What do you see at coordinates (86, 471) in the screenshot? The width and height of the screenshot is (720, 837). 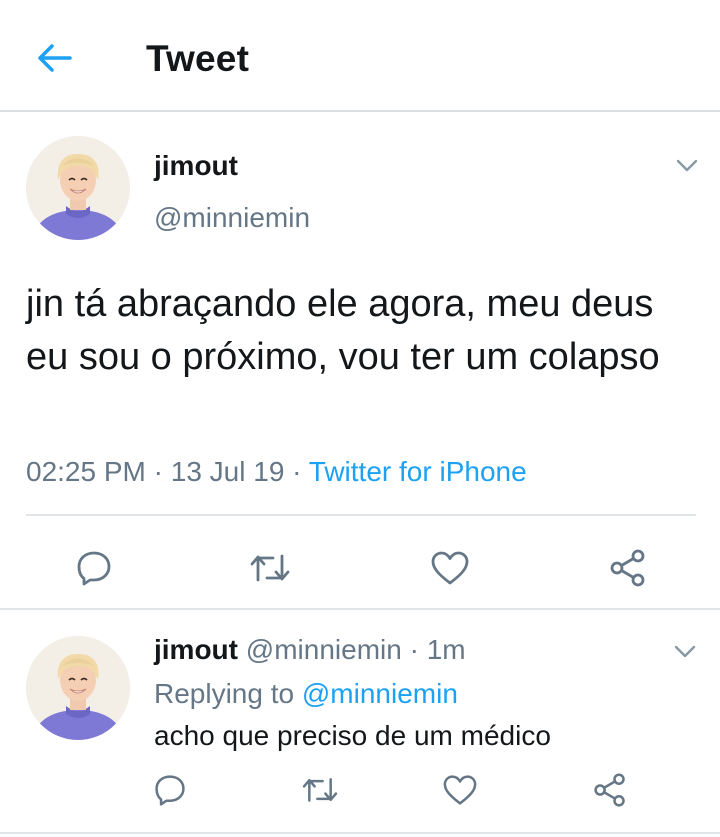 I see `tweet-time: 02:25 PM` at bounding box center [86, 471].